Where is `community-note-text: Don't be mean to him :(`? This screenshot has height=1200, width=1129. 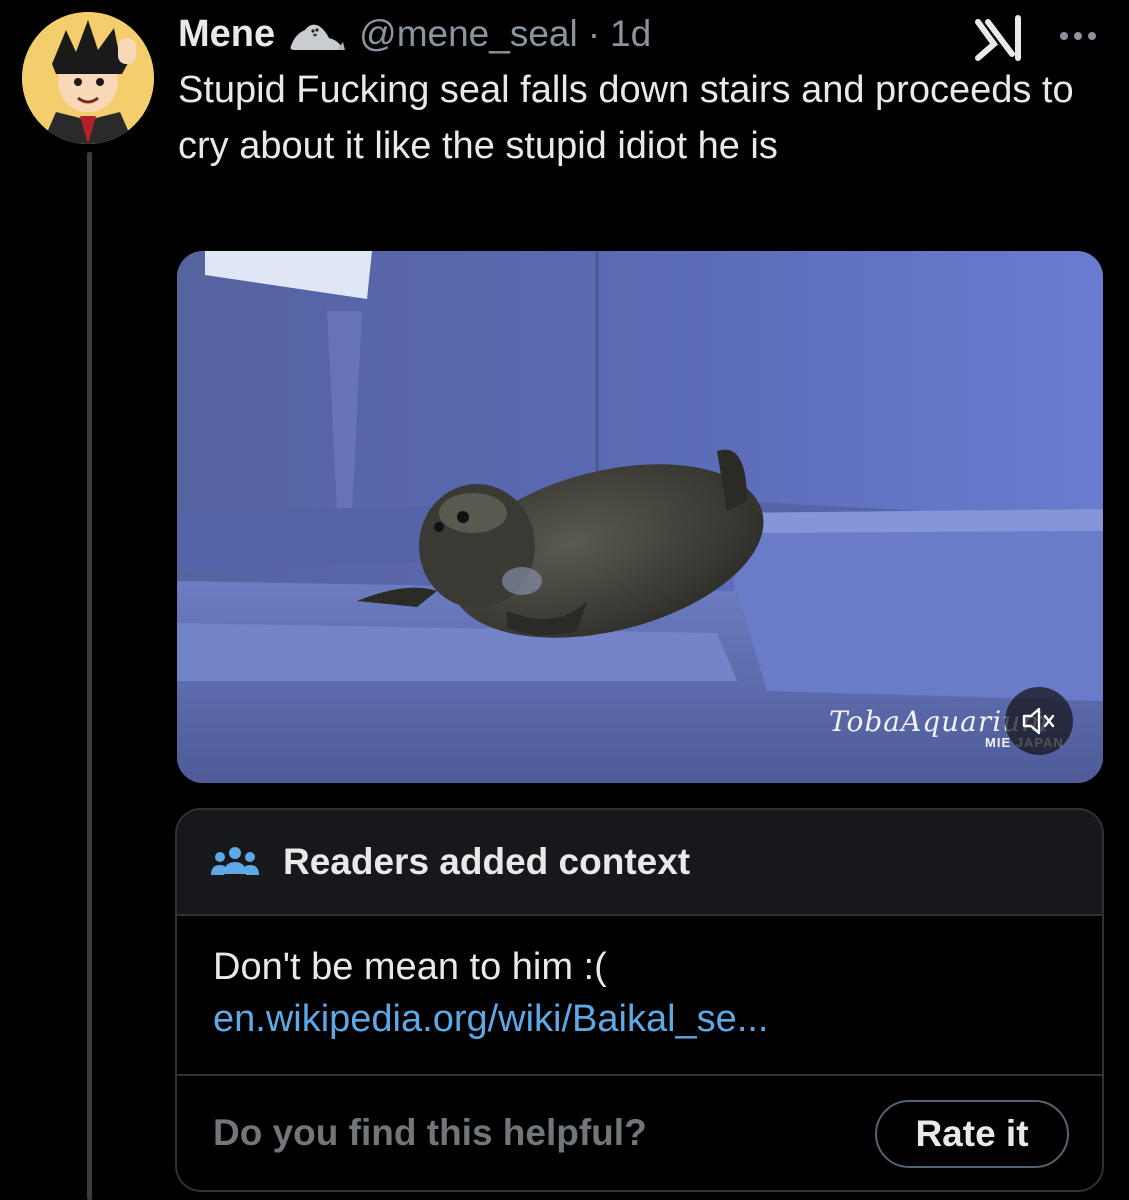
community-note-text: Don't be mean to him :( is located at coordinates (410, 967).